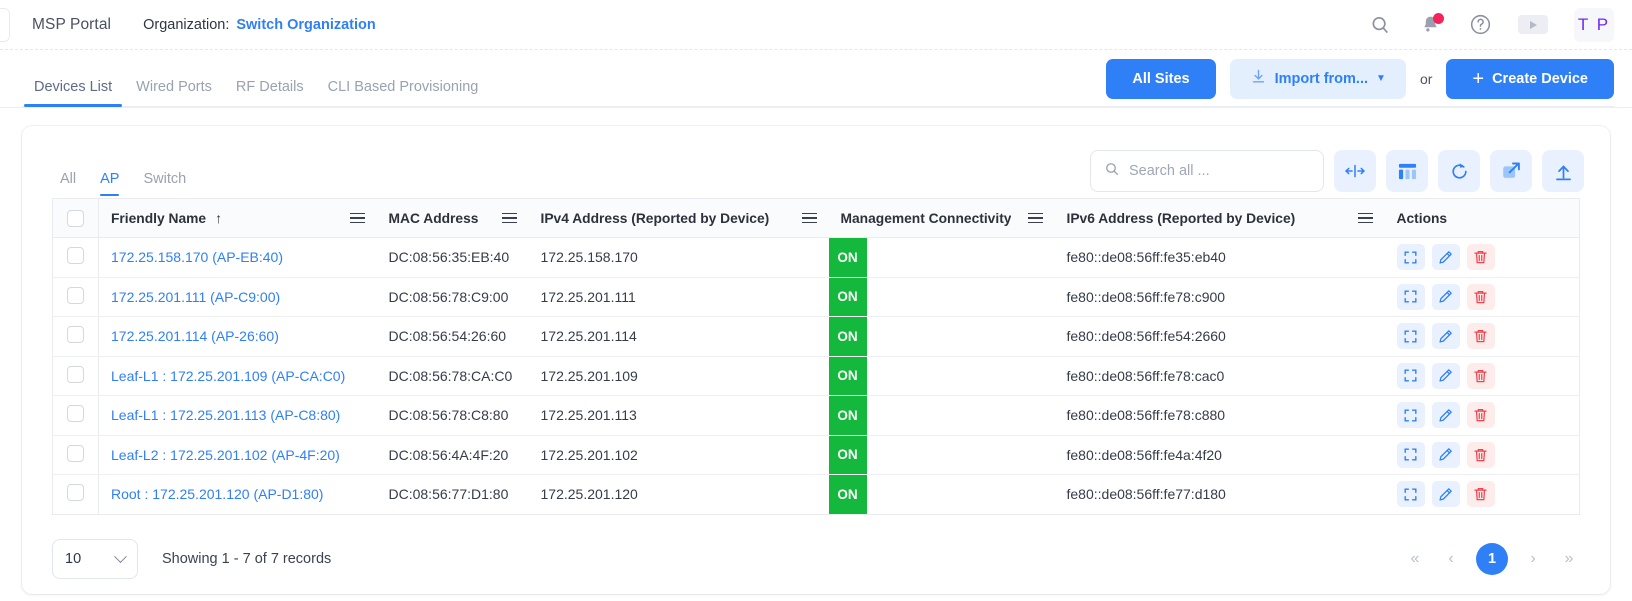 The width and height of the screenshot is (1632, 601). I want to click on column-header-mac-address: MAC Address, so click(452, 218).